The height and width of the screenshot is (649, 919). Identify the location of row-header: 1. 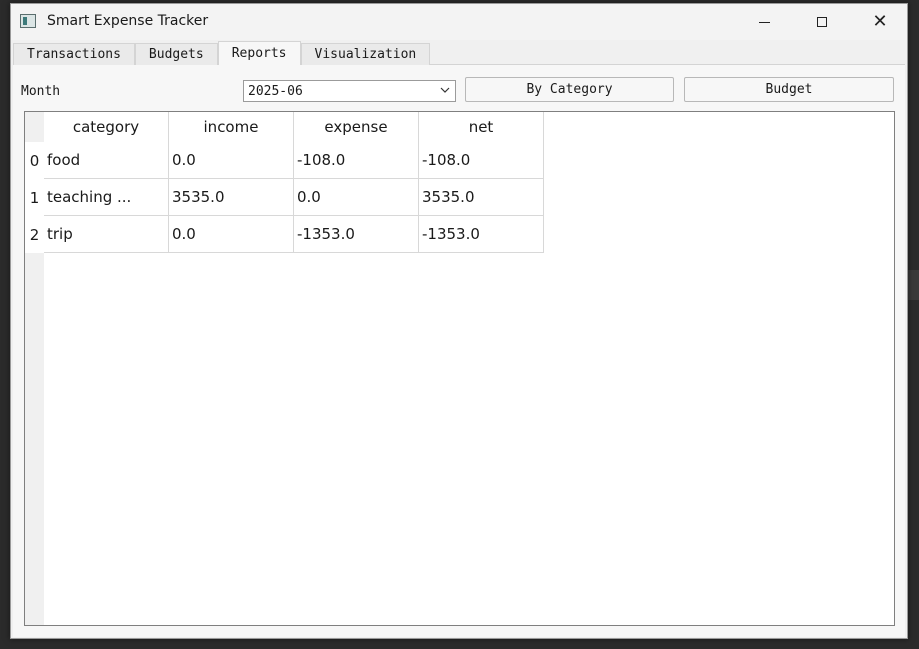
(34, 197).